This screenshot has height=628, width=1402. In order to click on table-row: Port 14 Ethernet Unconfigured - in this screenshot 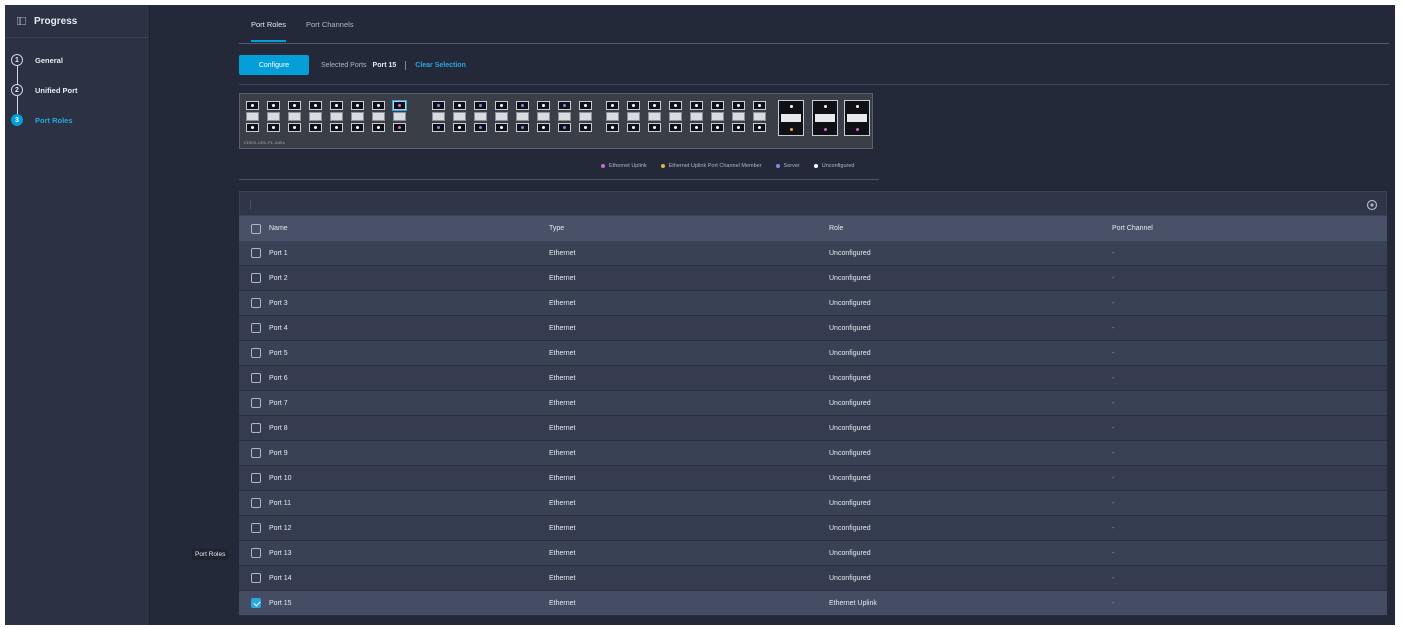, I will do `click(813, 578)`.